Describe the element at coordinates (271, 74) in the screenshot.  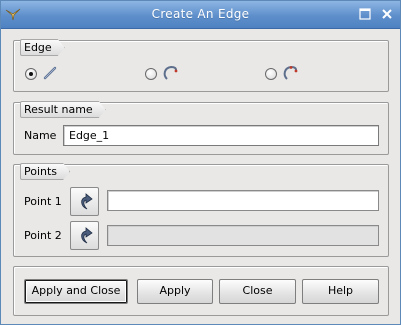
I see `arc-reverse-mode-radio` at that location.